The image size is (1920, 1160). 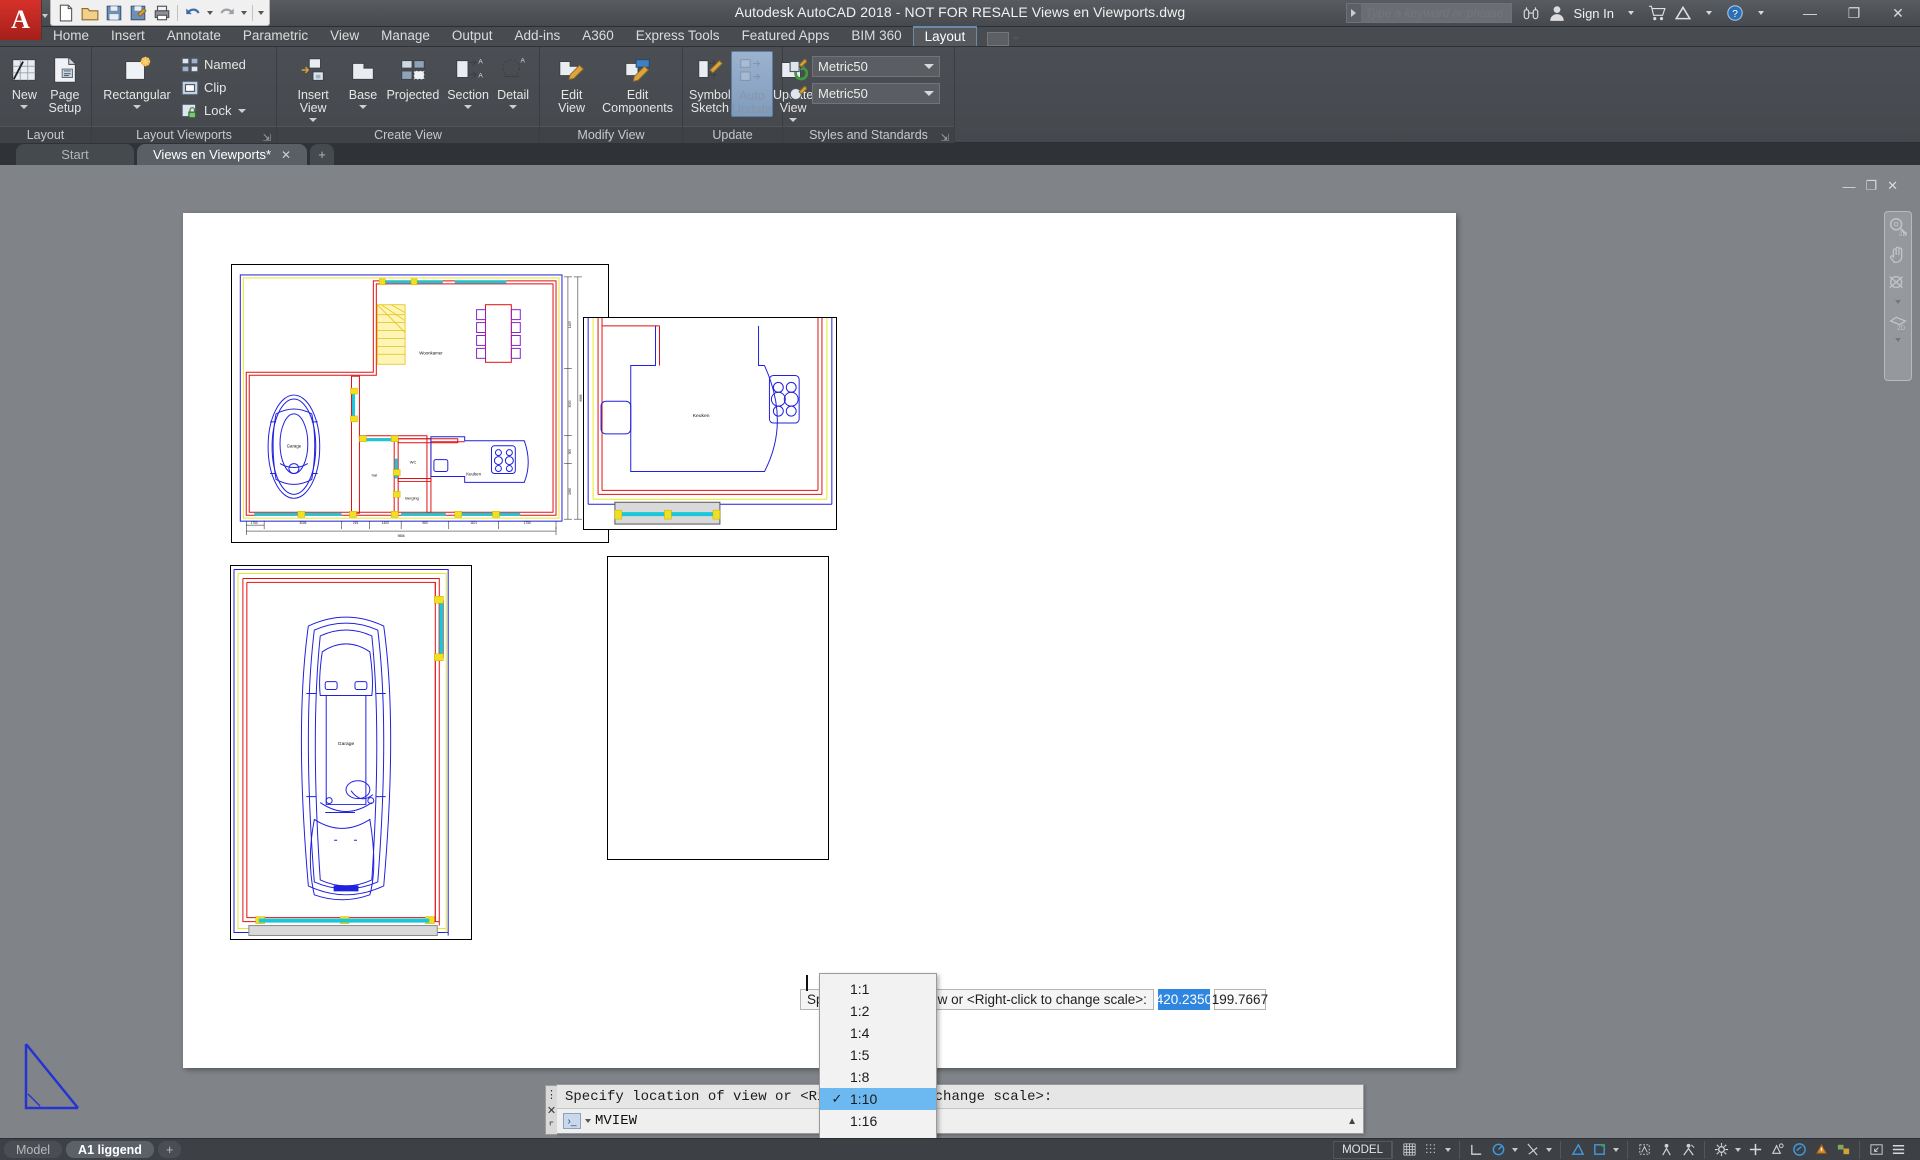 I want to click on grid-snap-dropdown-icon, so click(x=1448, y=1149).